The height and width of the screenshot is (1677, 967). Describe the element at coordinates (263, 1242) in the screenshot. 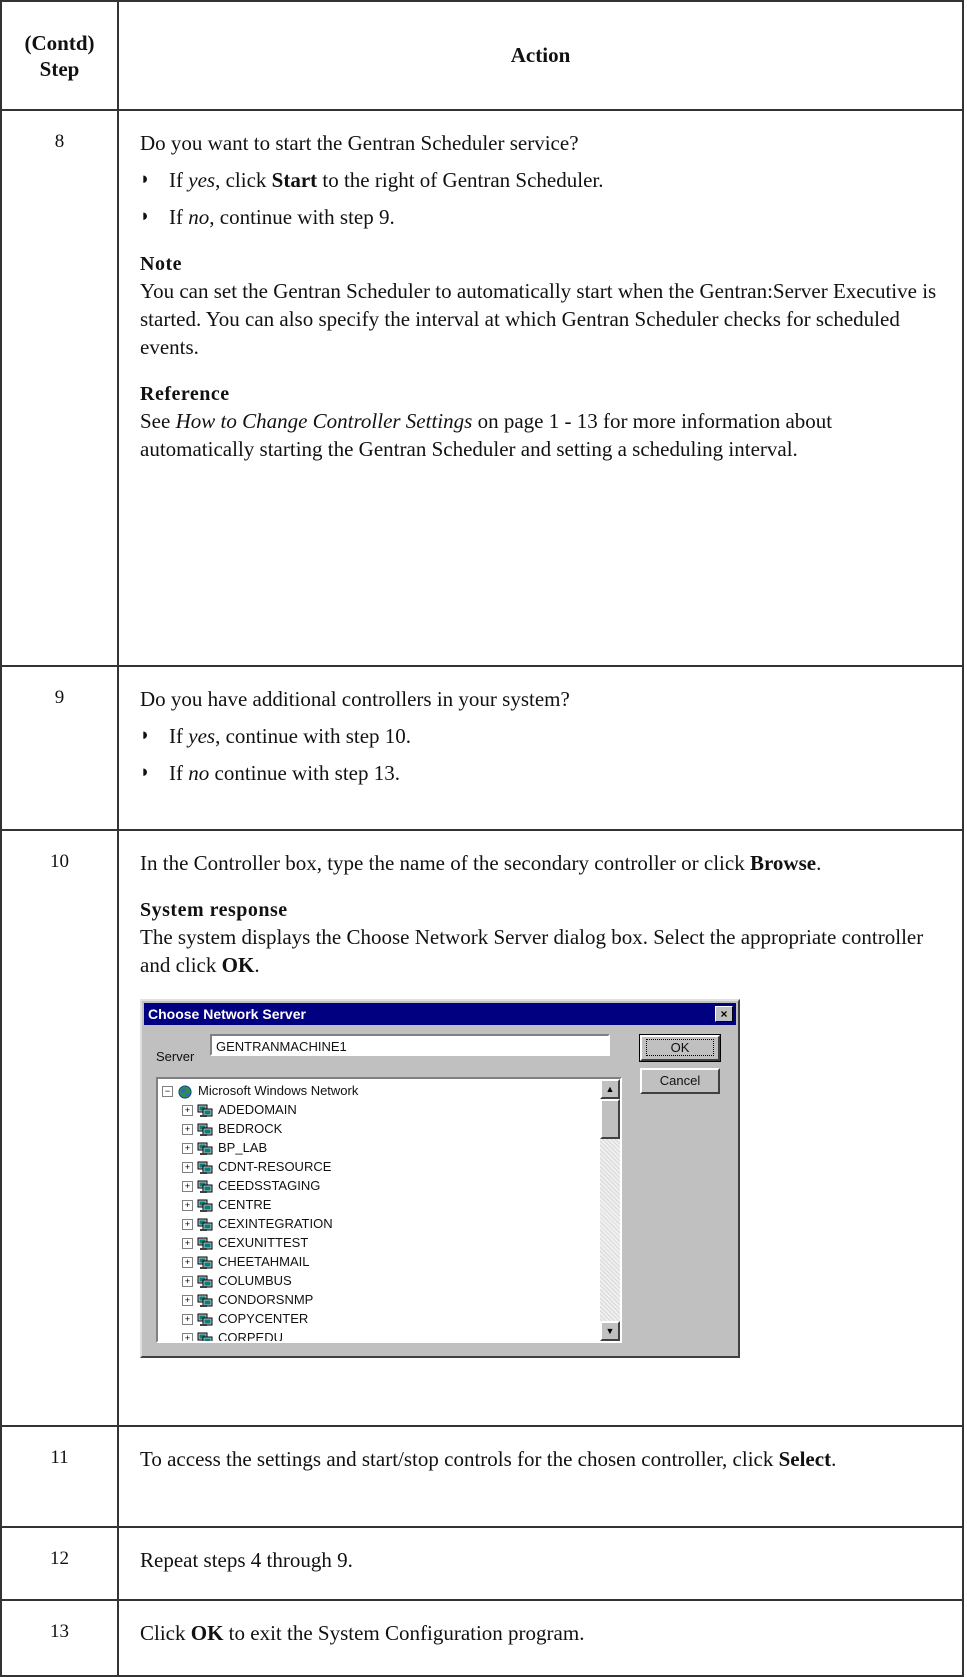

I see `tree-item-label: CEXUNITTEST` at that location.